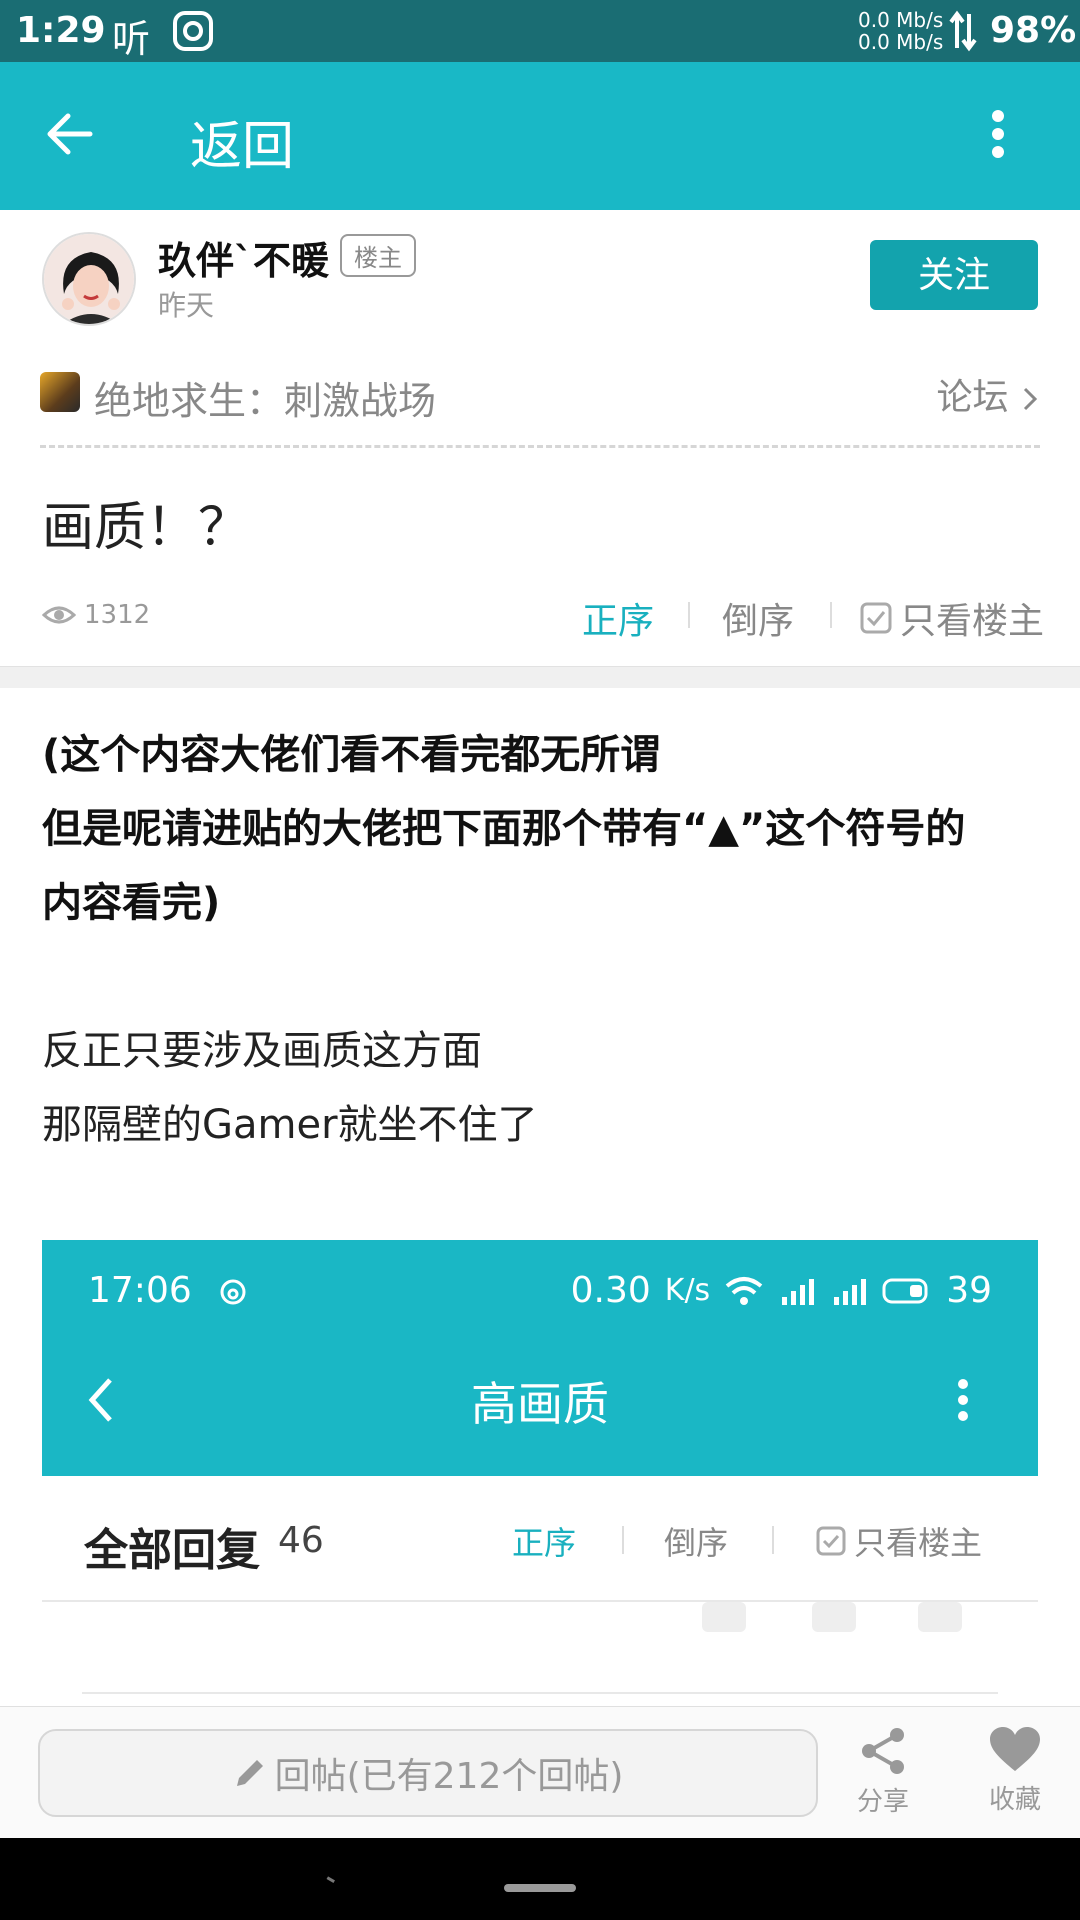 Image resolution: width=1080 pixels, height=1920 pixels. I want to click on embedded-speed: 0.30, so click(610, 1290).